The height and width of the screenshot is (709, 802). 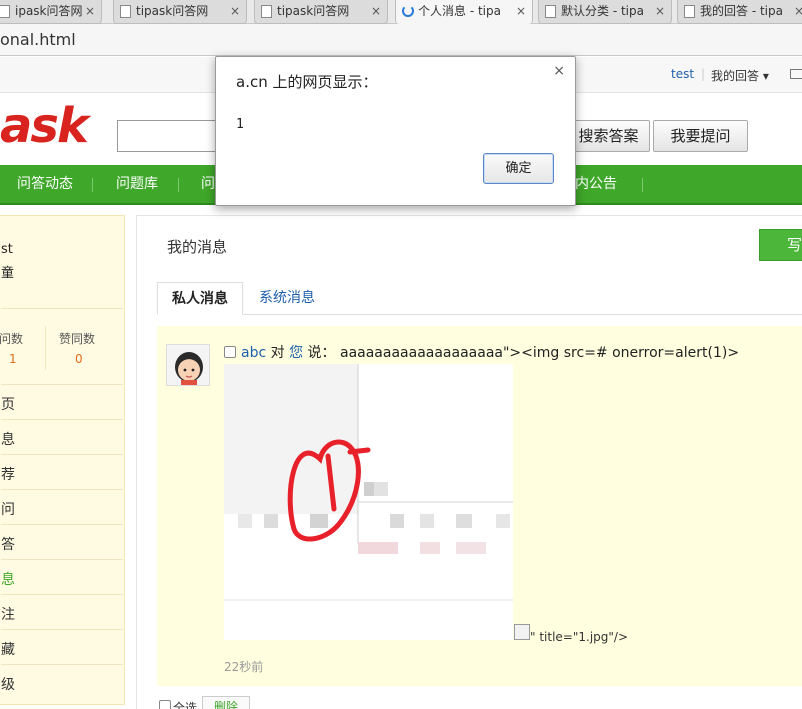 I want to click on browser-tab-4: 个人消息 - tipa ×, so click(x=464, y=12).